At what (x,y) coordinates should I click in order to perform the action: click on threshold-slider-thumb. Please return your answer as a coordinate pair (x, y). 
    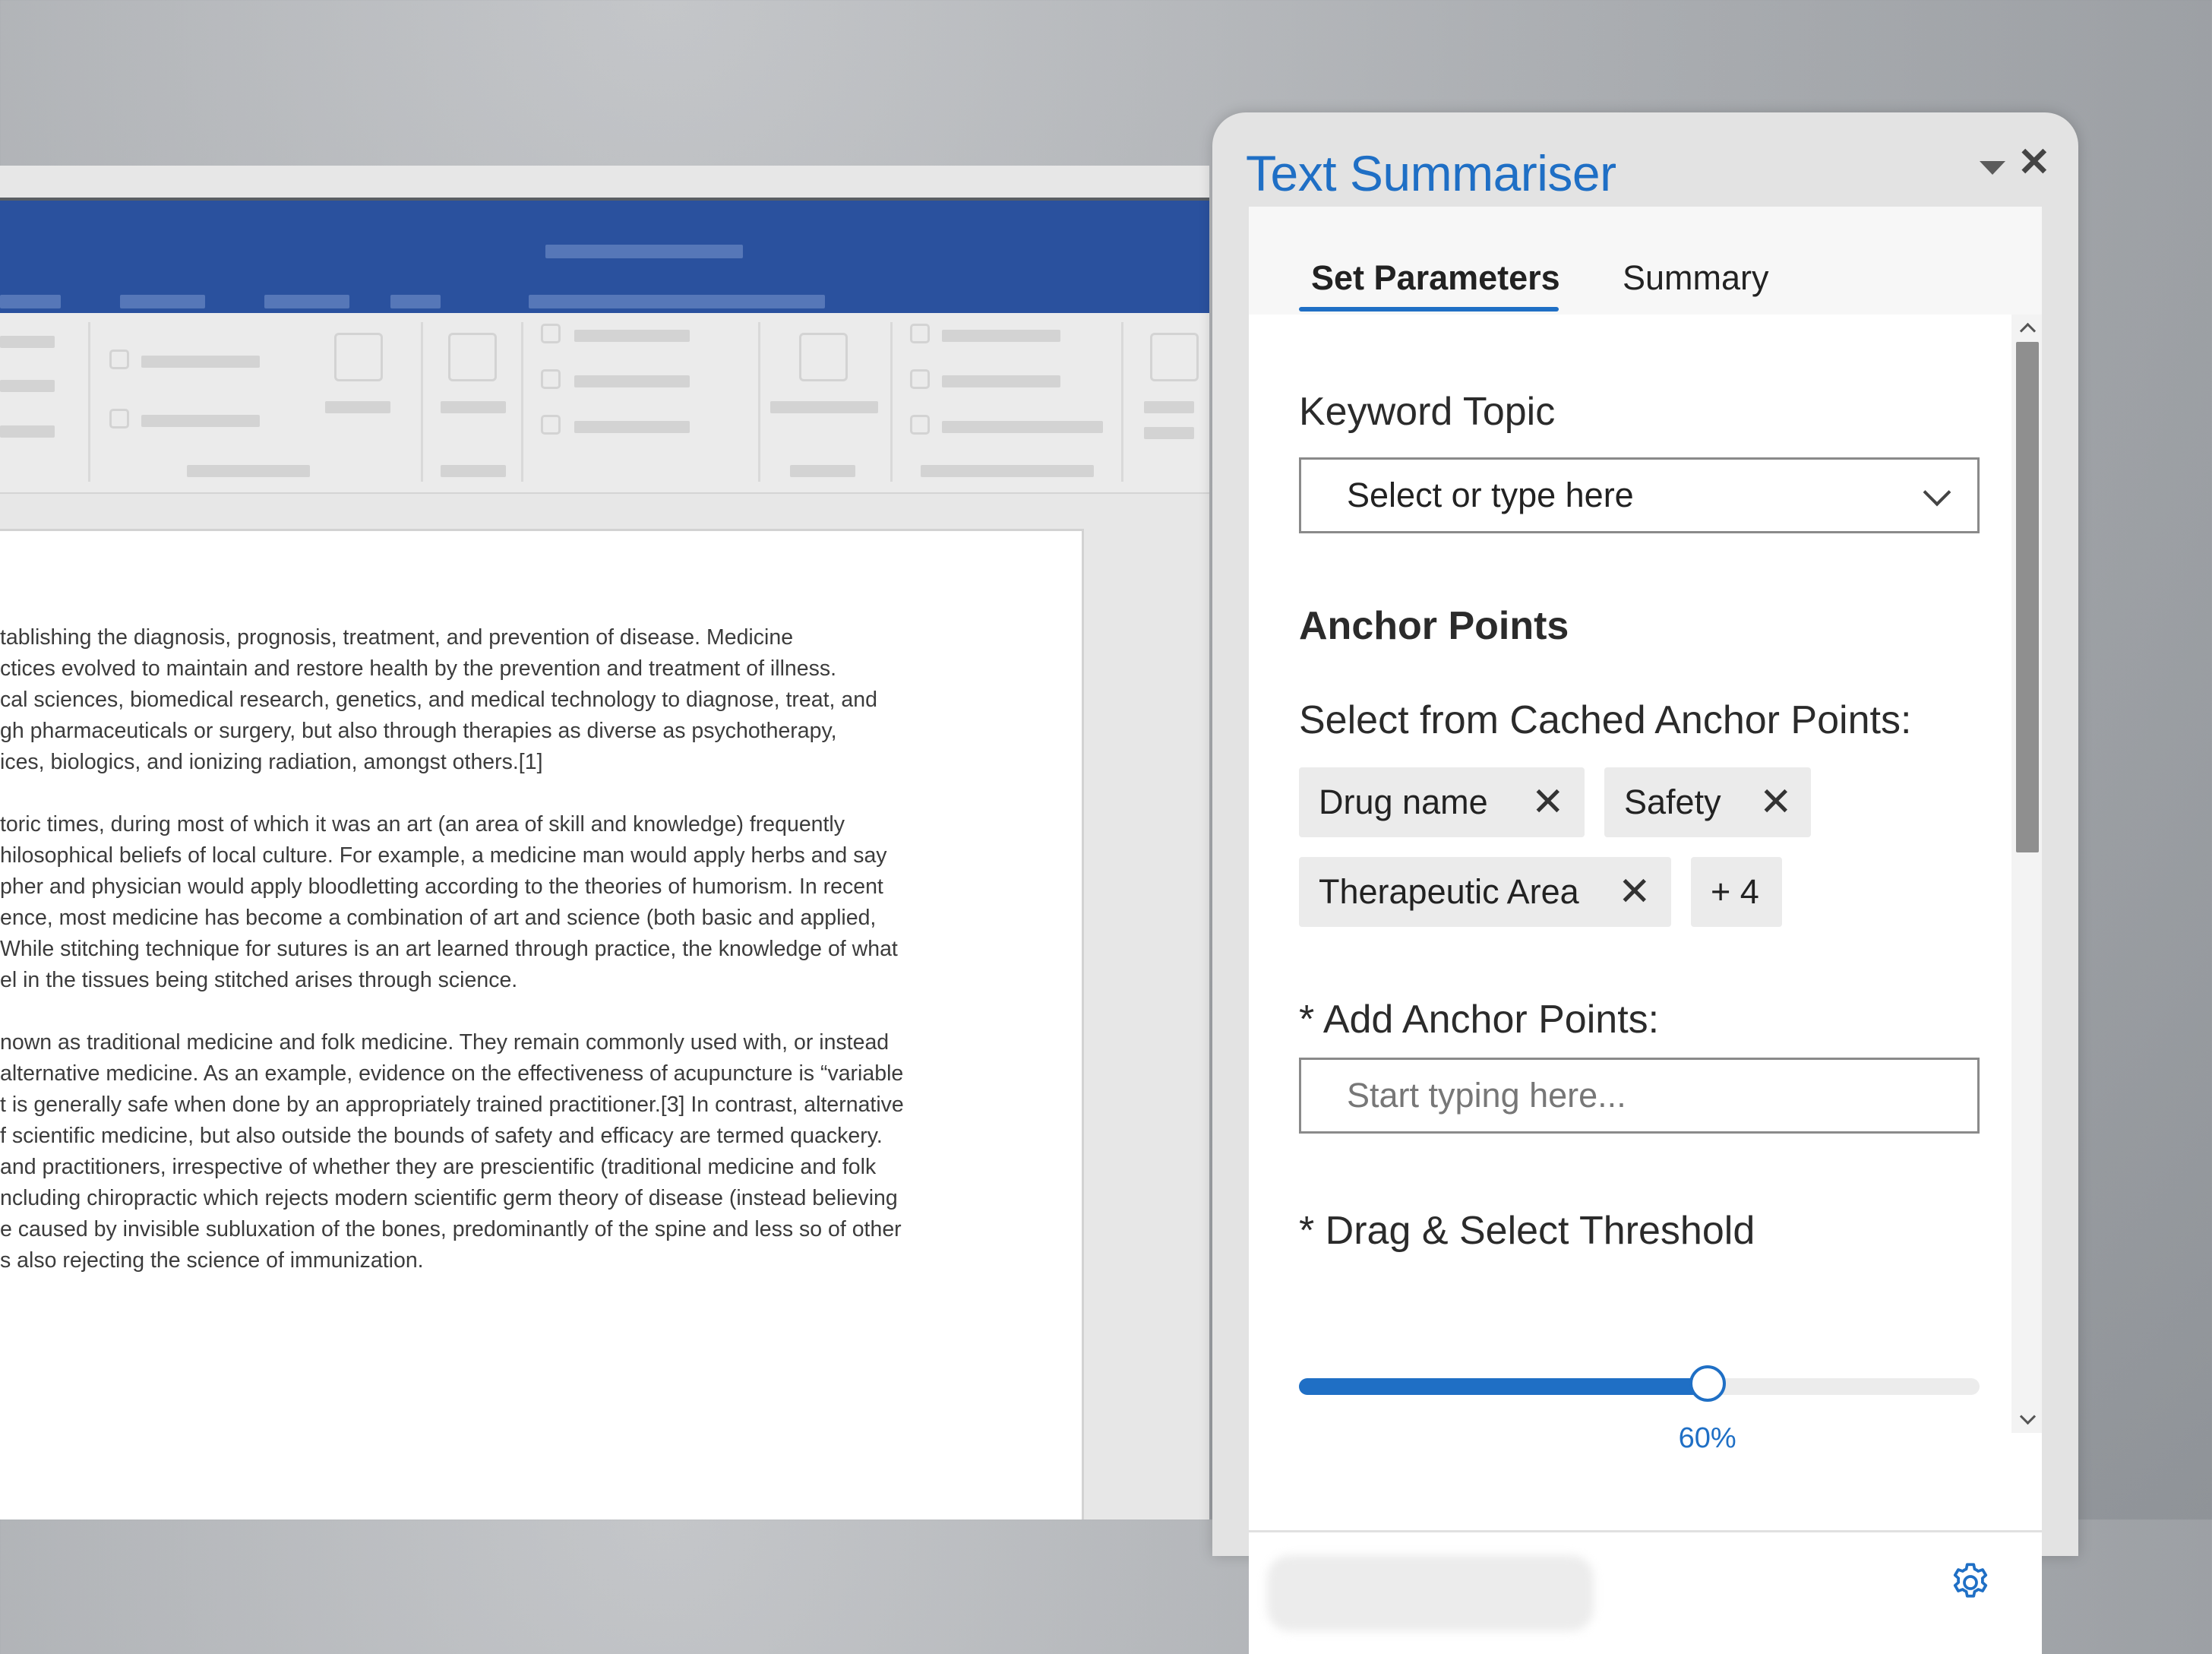
    Looking at the image, I should click on (1707, 1383).